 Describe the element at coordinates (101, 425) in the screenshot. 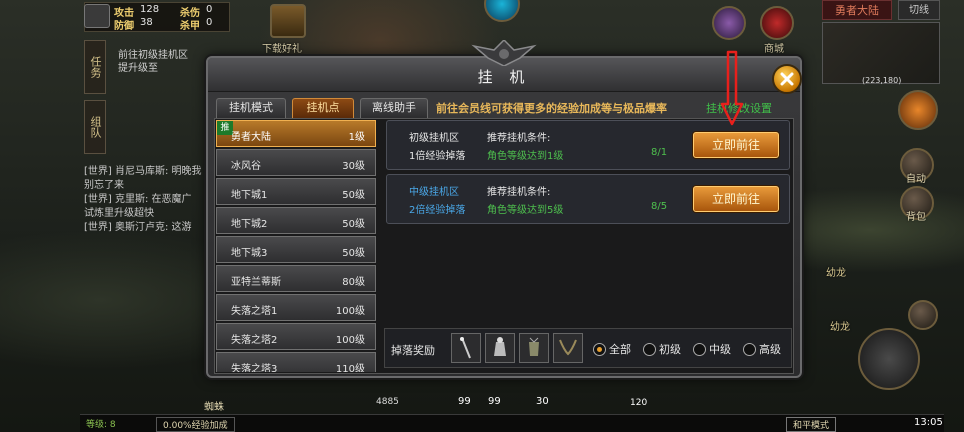

I see `level-label: 等级: 8` at that location.